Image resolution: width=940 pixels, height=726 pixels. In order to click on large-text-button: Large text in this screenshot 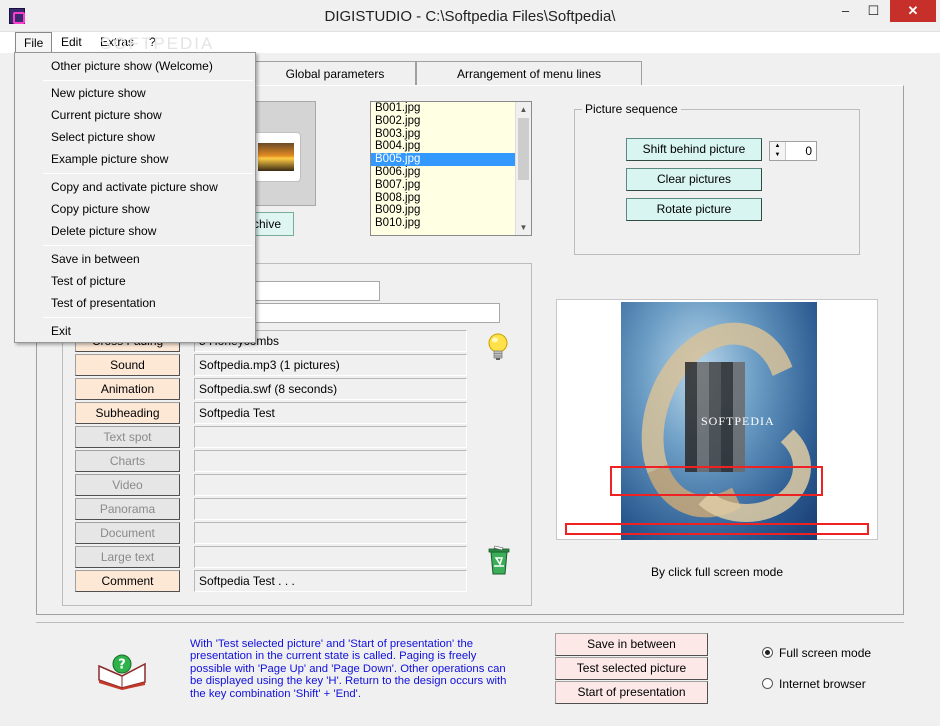, I will do `click(127, 557)`.